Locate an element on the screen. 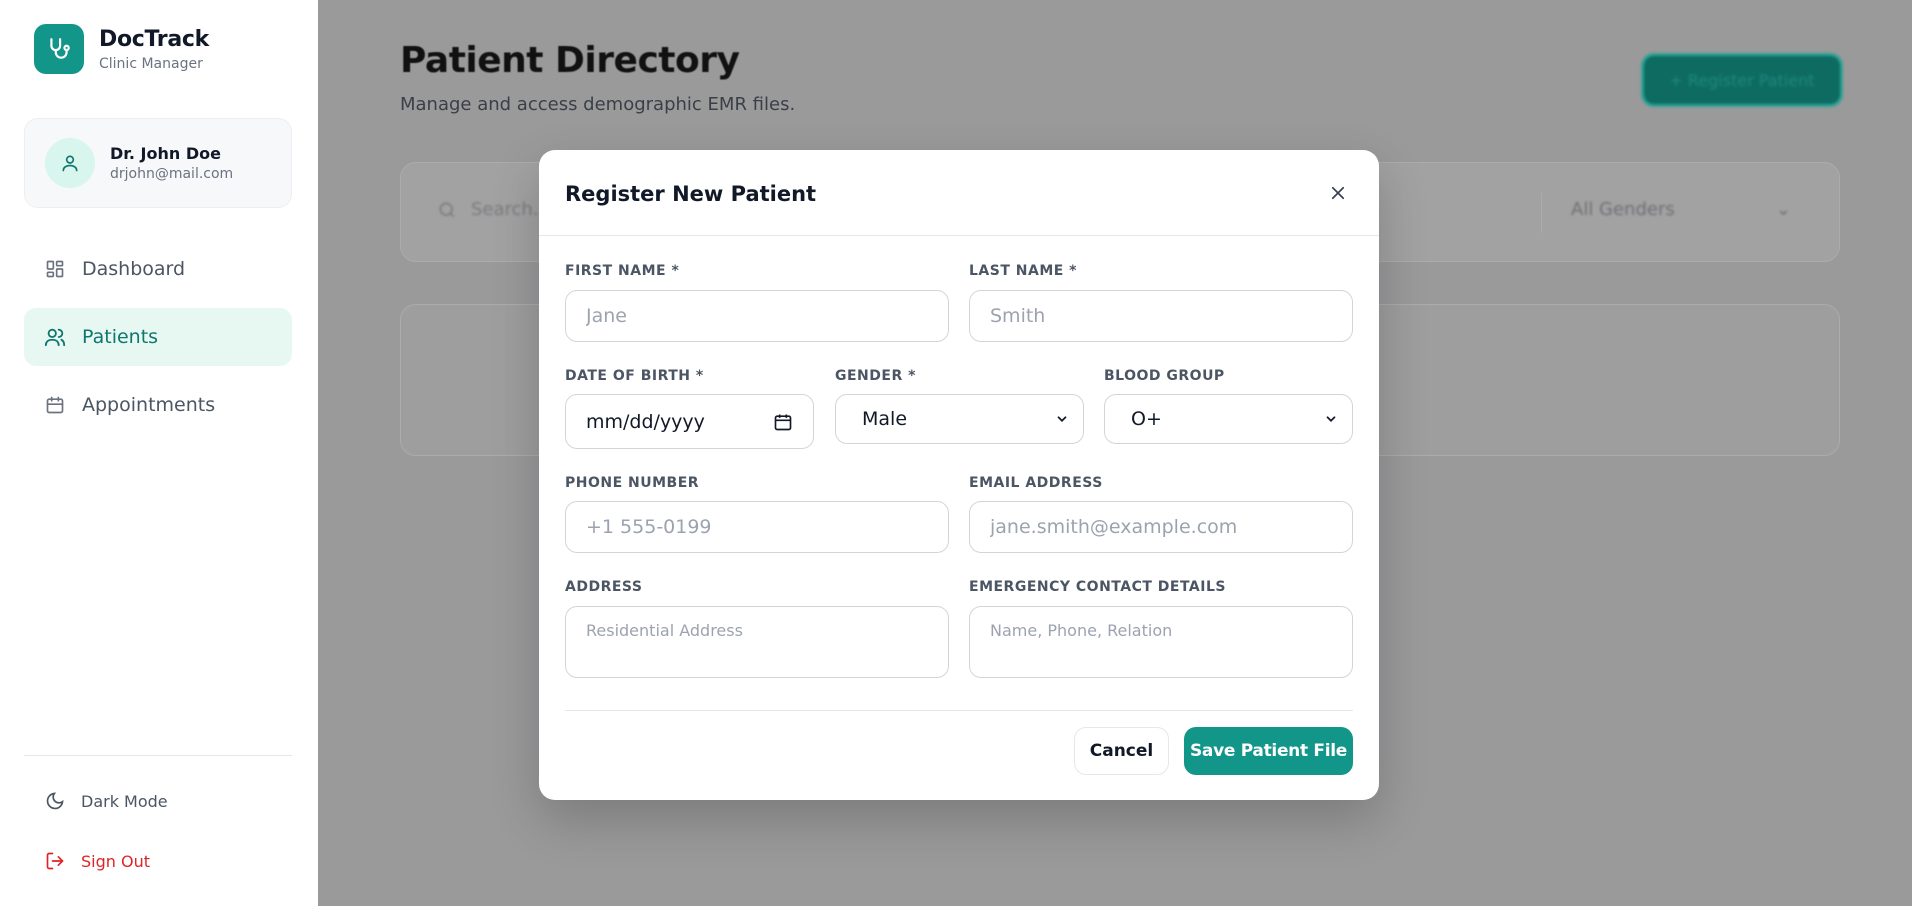 This screenshot has width=1912, height=906. dob-input: mm/dd/yyyy is located at coordinates (689, 421).